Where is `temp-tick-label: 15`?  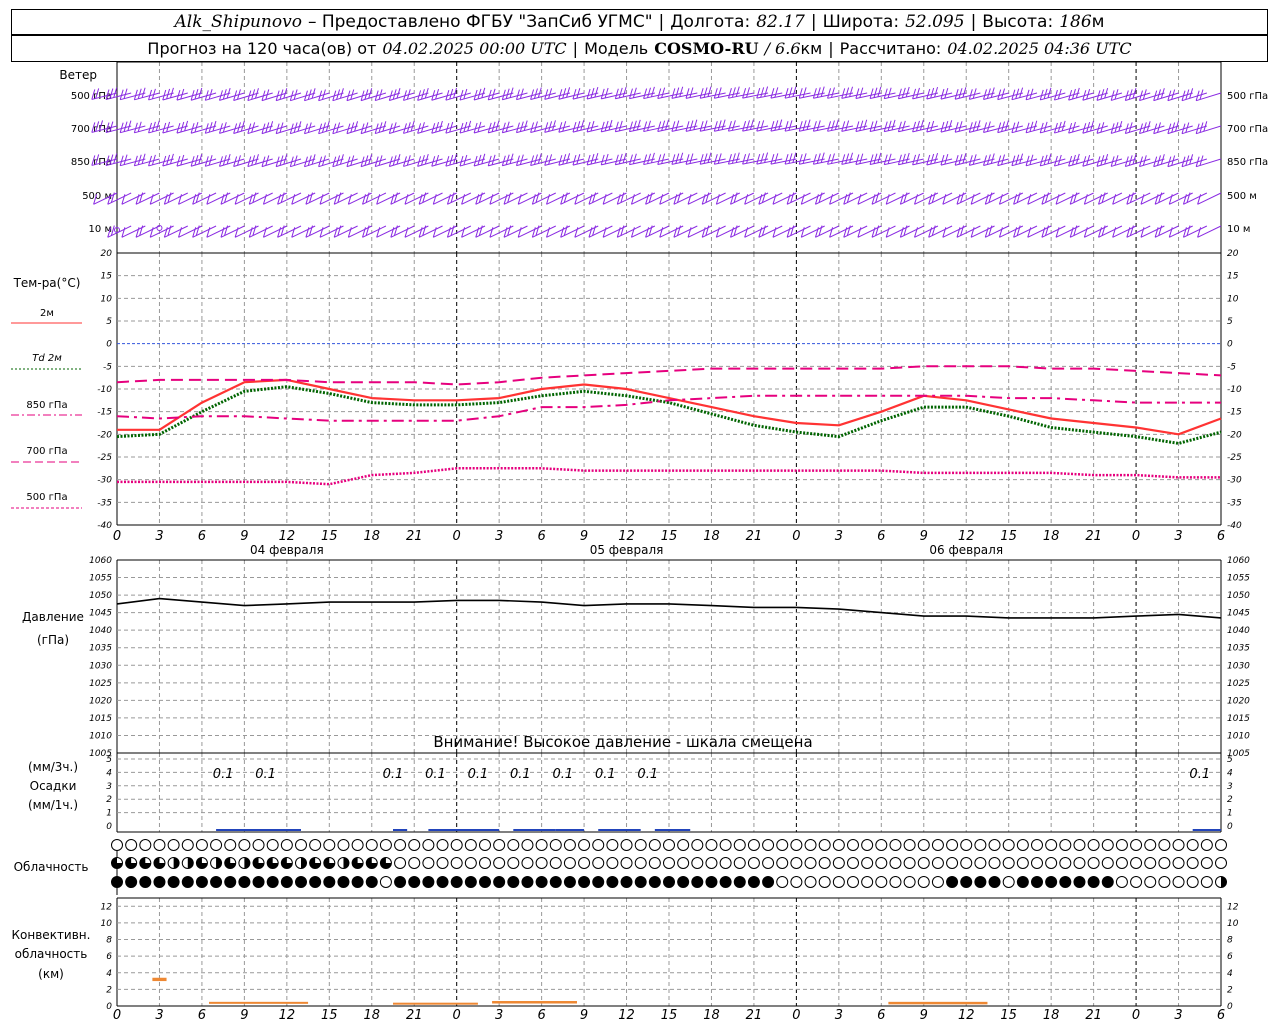
temp-tick-label: 15 is located at coordinates (107, 277).